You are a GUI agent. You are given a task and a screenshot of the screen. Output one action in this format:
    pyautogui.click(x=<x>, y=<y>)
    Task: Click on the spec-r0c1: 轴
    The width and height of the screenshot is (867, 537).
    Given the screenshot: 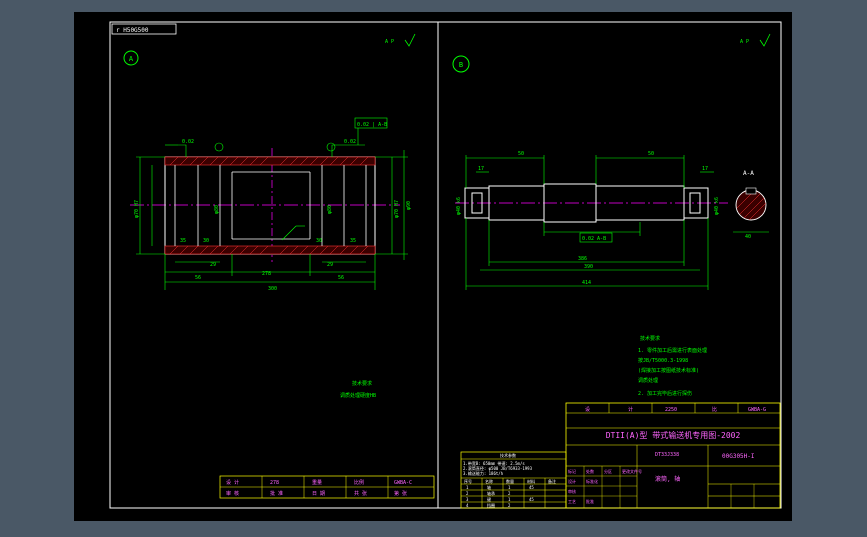 What is the action you would take?
    pyautogui.click(x=489, y=487)
    